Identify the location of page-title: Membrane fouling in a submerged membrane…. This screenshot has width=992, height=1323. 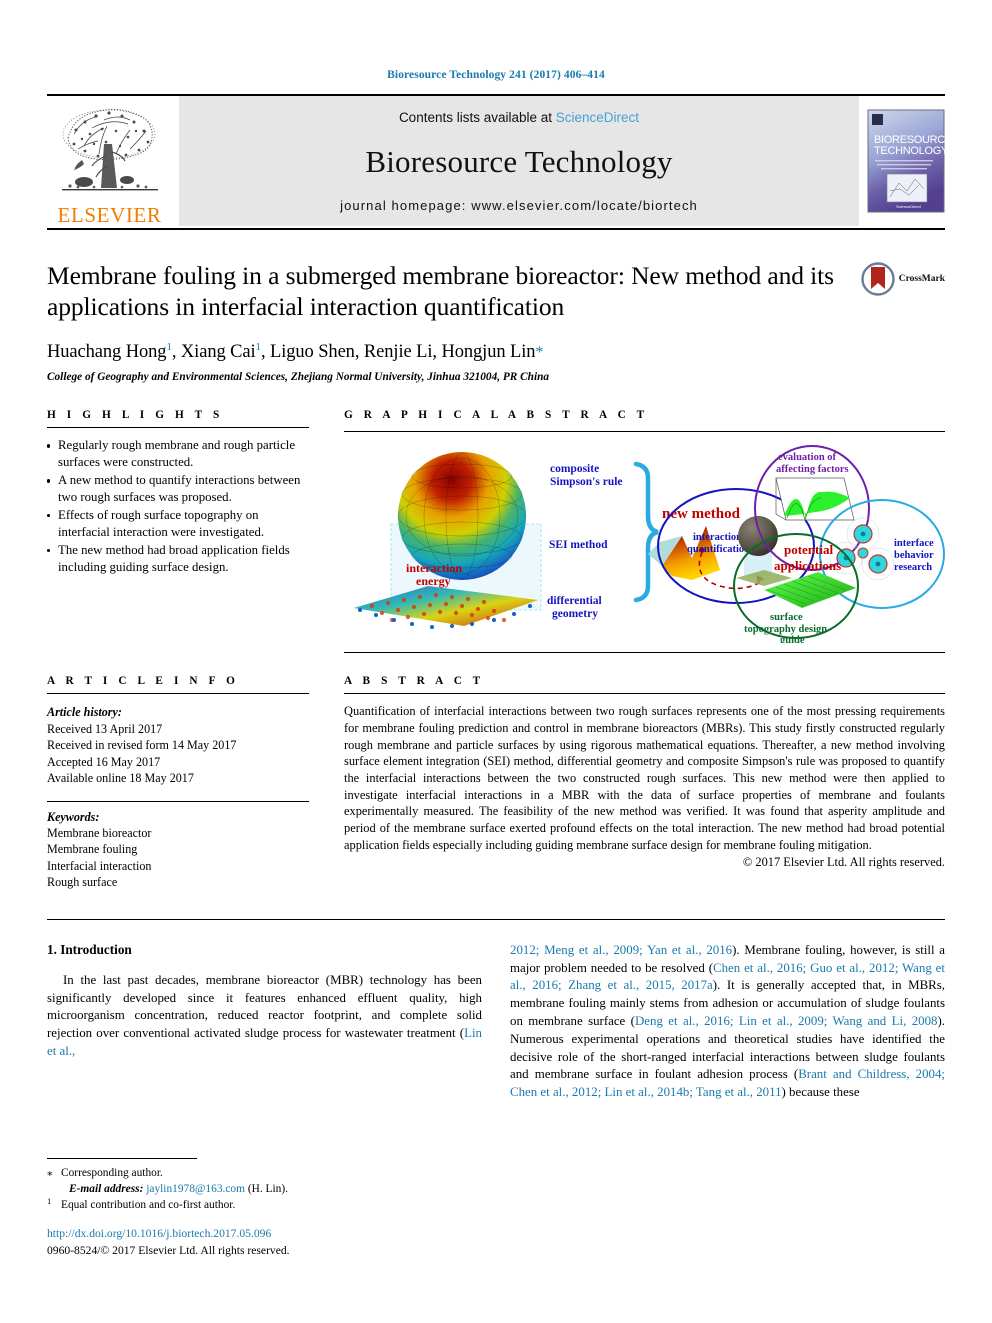
(440, 291).